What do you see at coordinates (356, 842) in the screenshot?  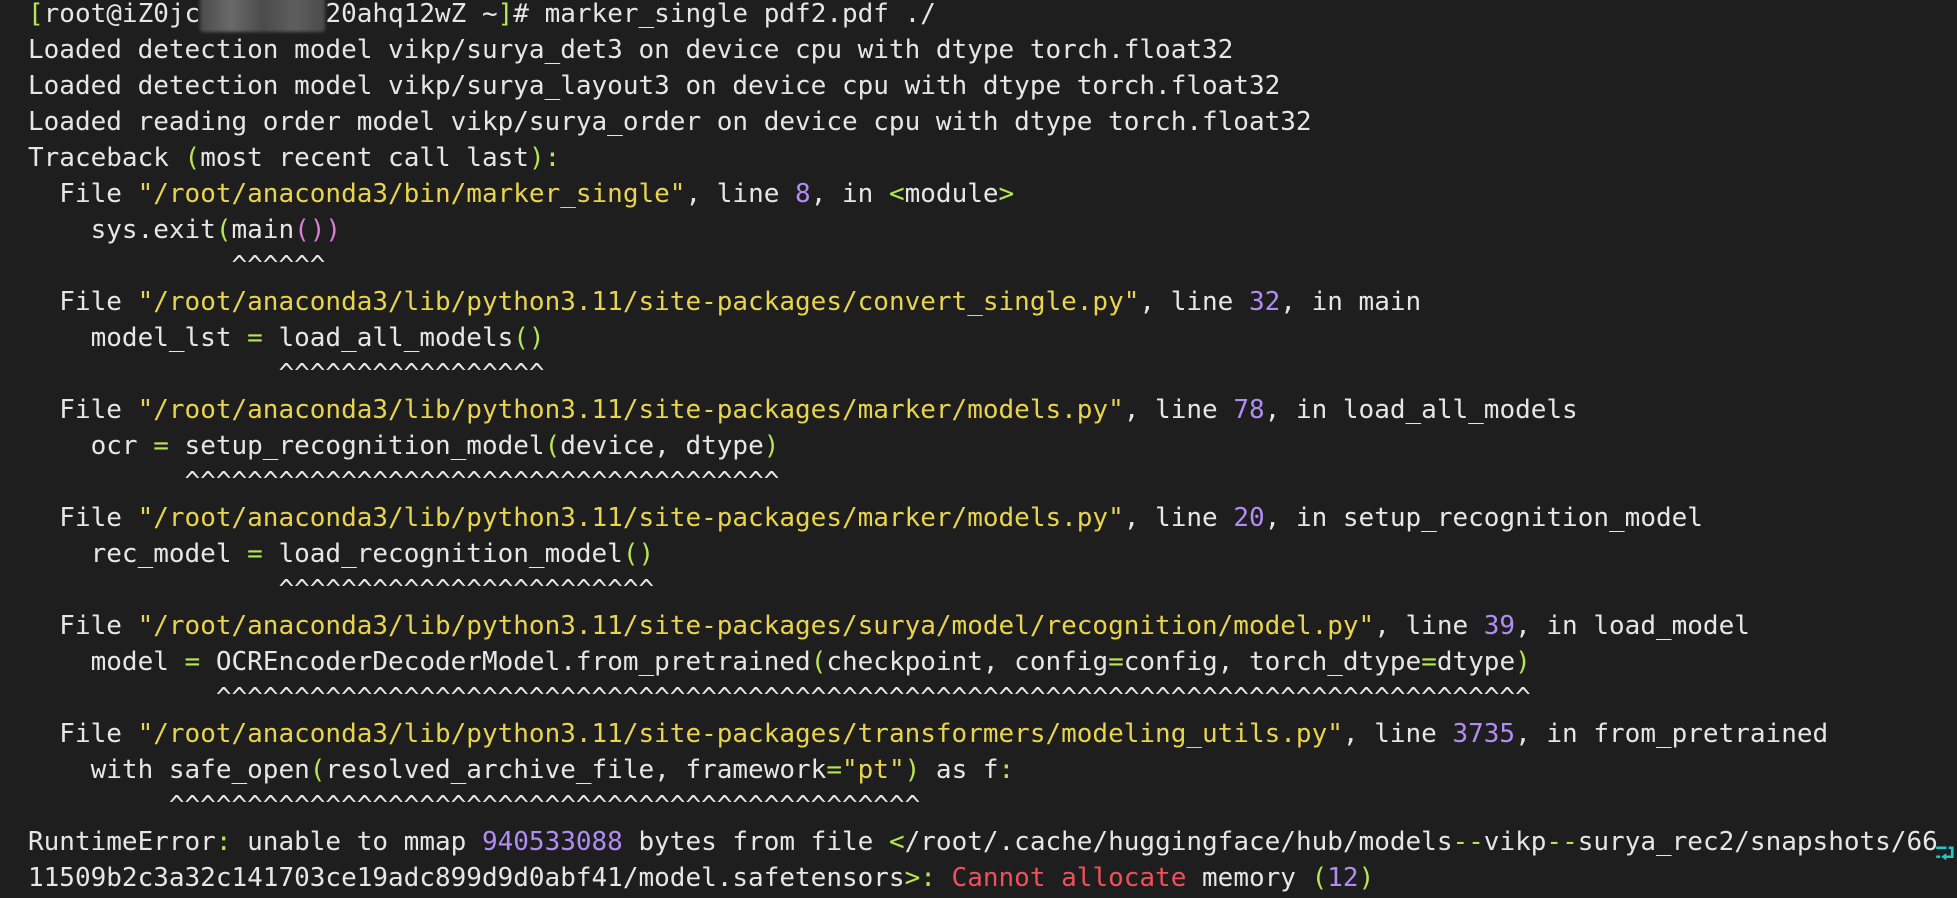 I see `terminal-text-segment: unable to mmap` at bounding box center [356, 842].